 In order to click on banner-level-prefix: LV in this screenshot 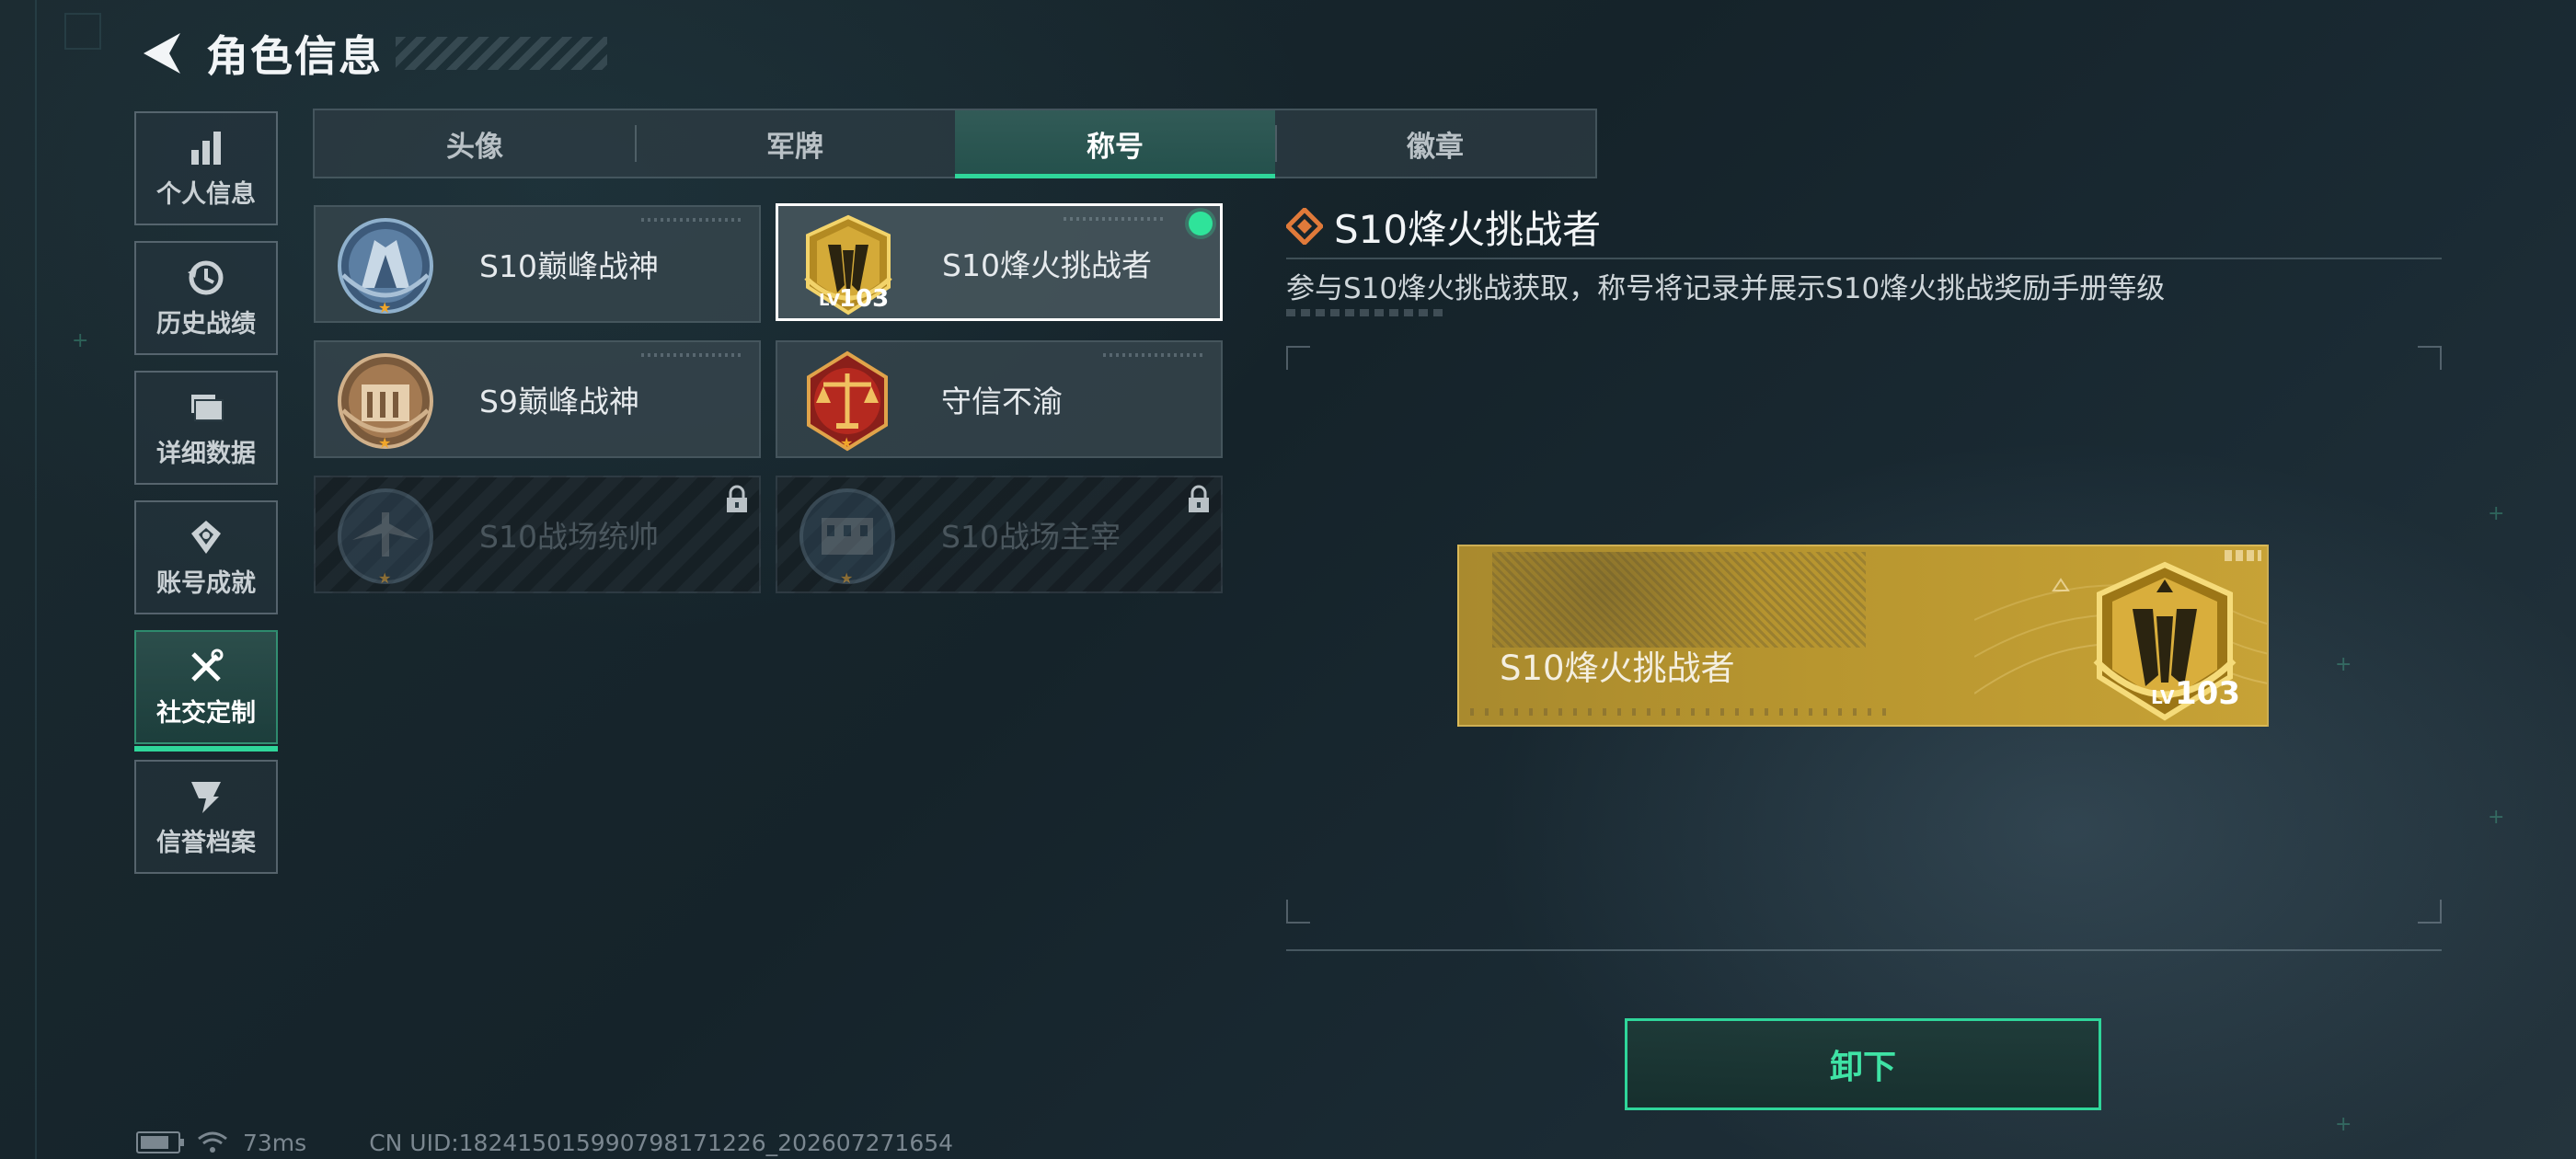, I will do `click(2163, 697)`.